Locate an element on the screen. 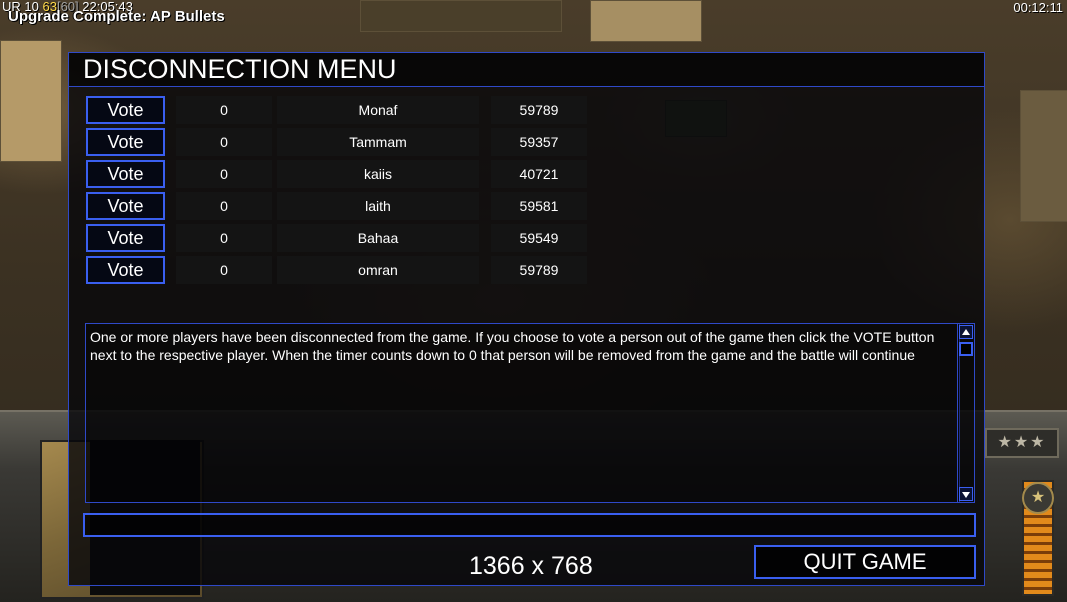  chat-input is located at coordinates (529, 525).